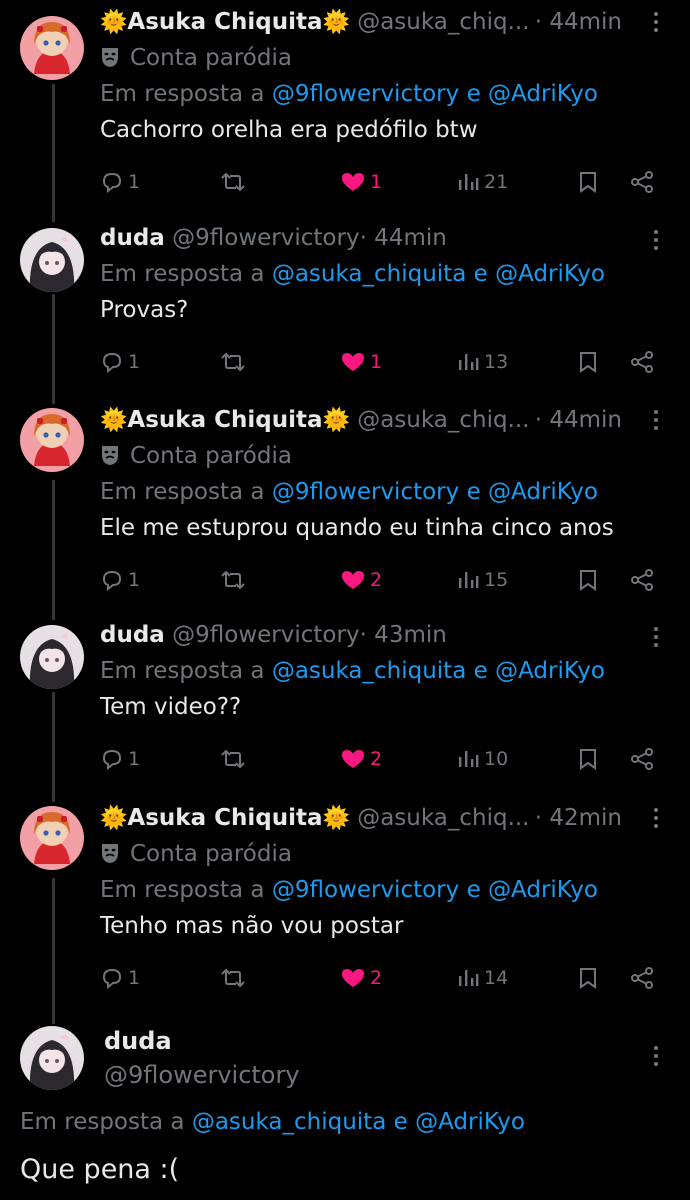  What do you see at coordinates (252, 926) in the screenshot?
I see `tweet-text: Tenho mas não vou postar` at bounding box center [252, 926].